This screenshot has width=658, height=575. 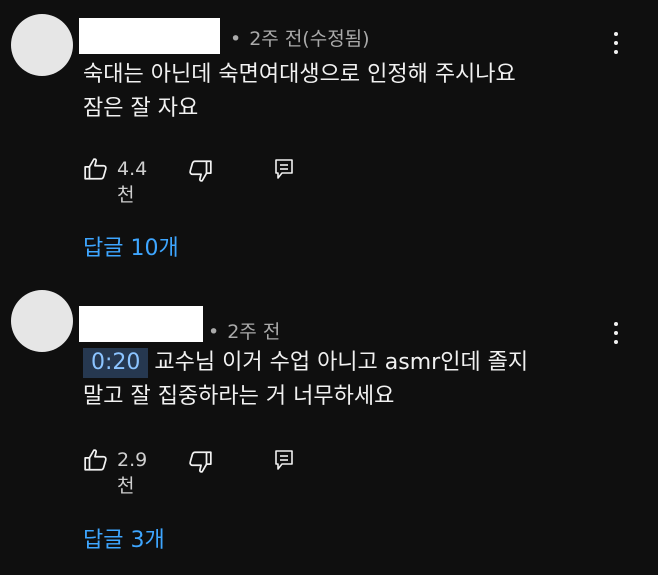 I want to click on comment-meta: • 2주 전(수정됨), so click(x=300, y=39).